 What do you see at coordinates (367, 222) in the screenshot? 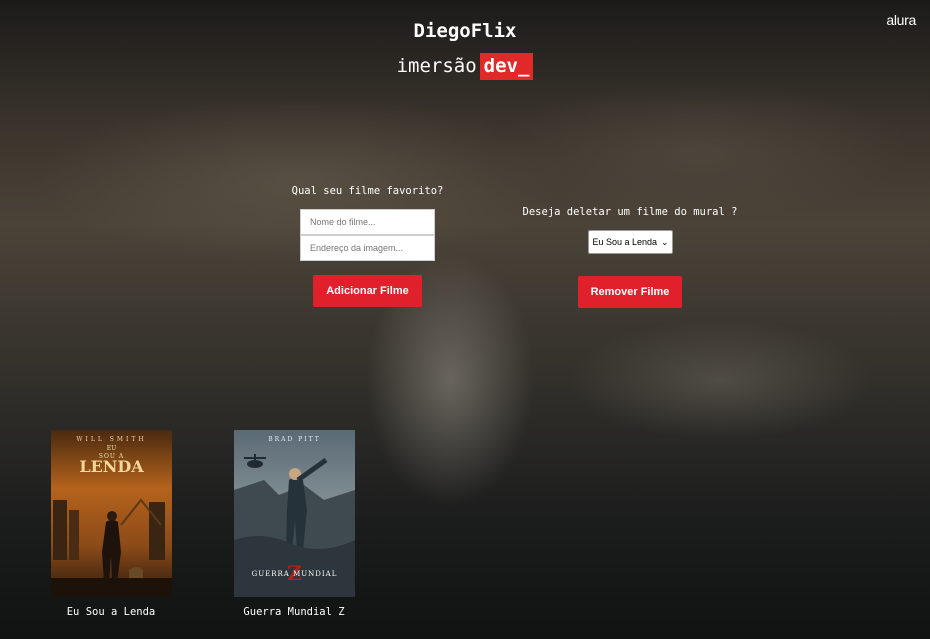
I see `movie-name-input` at bounding box center [367, 222].